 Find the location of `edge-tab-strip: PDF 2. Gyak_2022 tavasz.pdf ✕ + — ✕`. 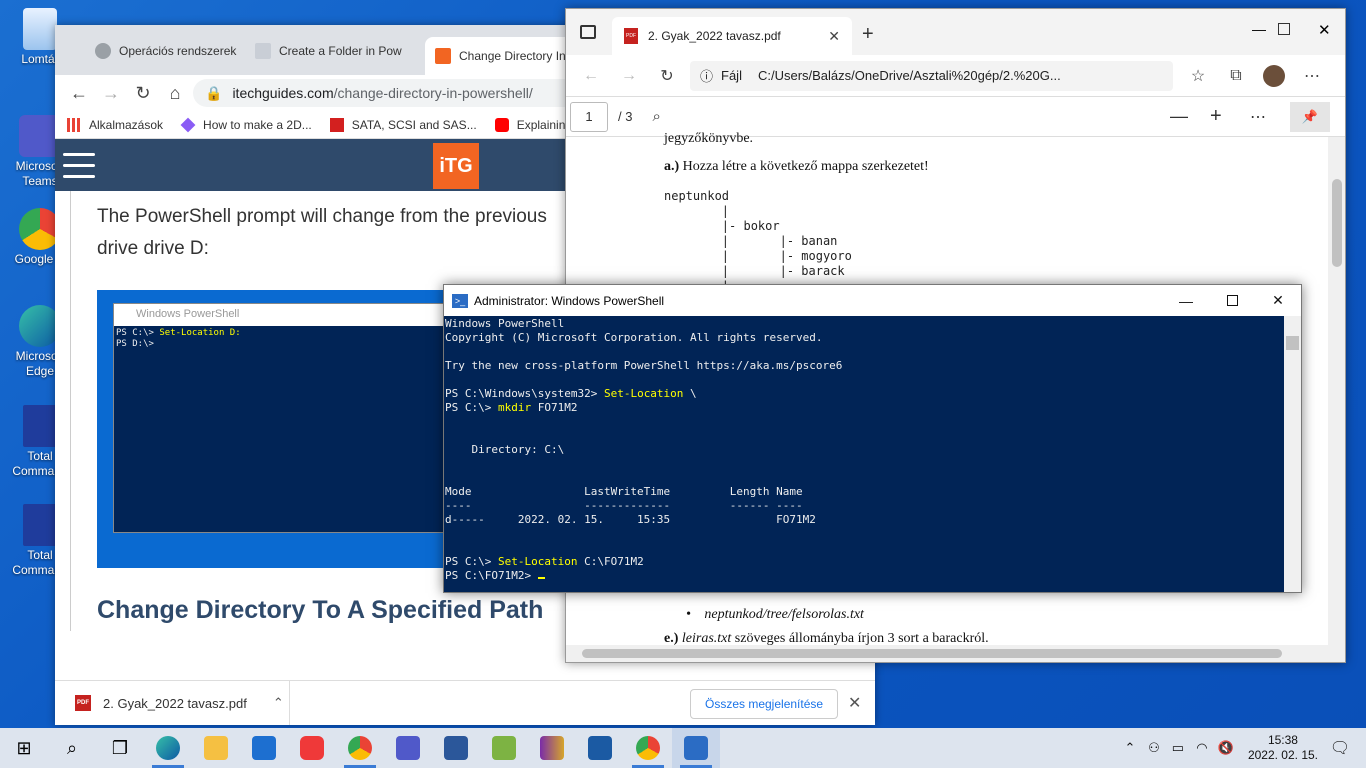

edge-tab-strip: PDF 2. Gyak_2022 tavasz.pdf ✕ + — ✕ is located at coordinates (955, 32).